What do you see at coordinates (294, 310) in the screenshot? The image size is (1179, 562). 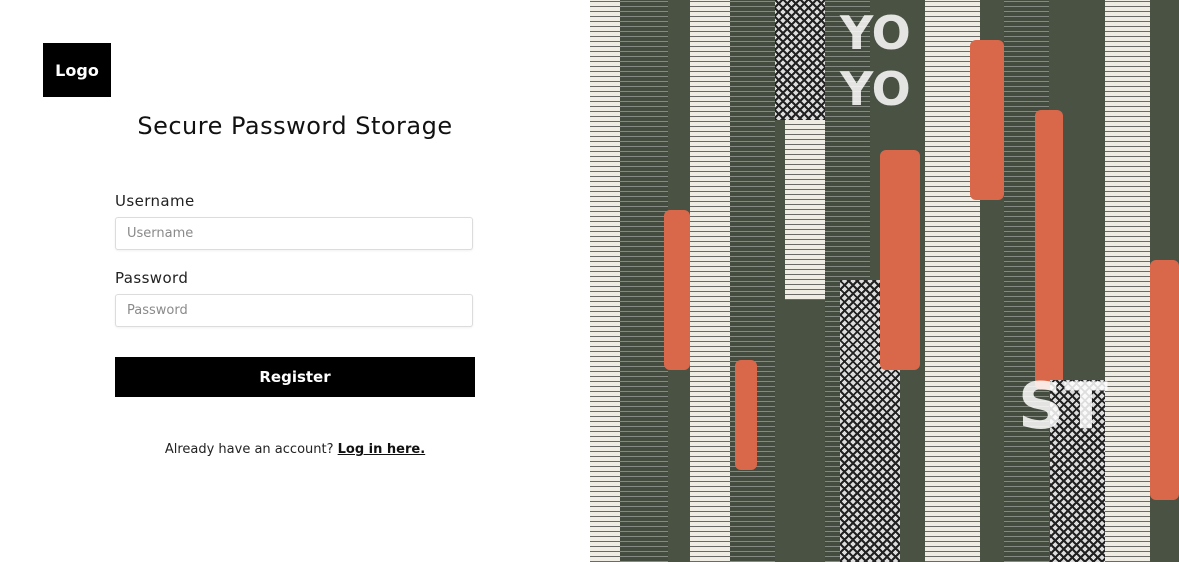 I see `password-input` at bounding box center [294, 310].